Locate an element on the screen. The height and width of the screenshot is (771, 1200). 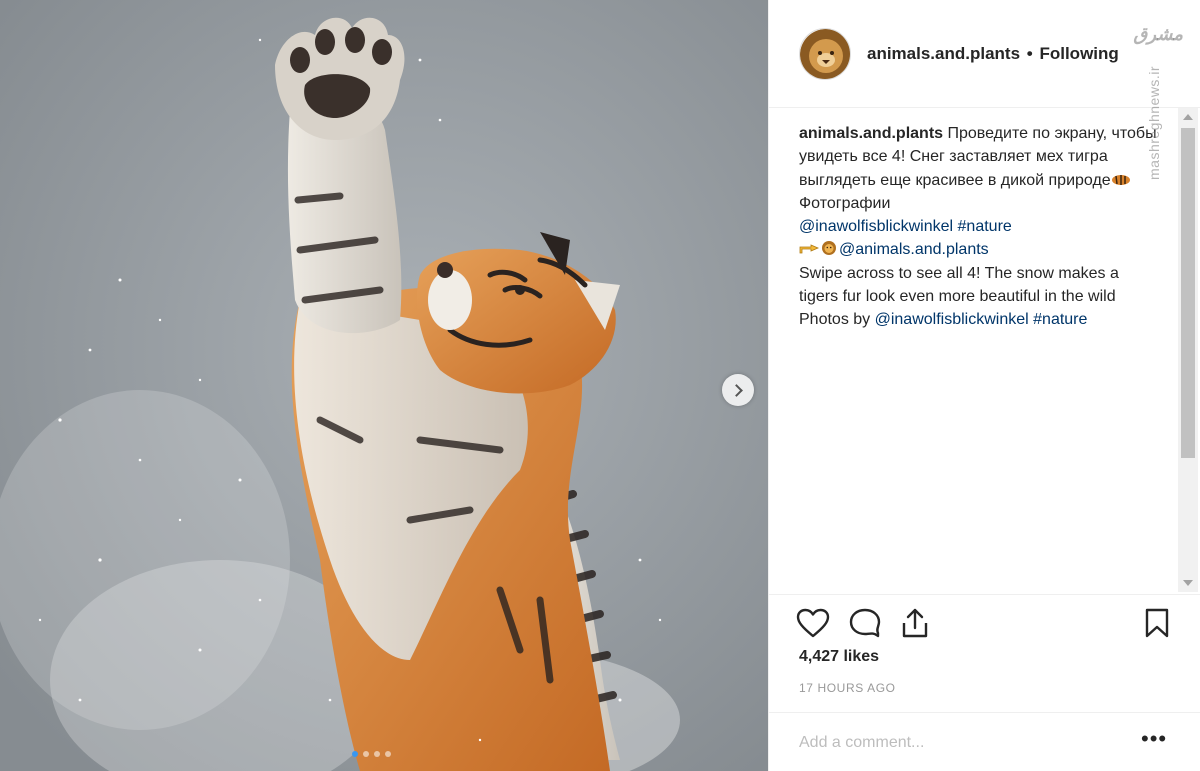
caption-text-ru-photos: Фотографии is located at coordinates (845, 203).